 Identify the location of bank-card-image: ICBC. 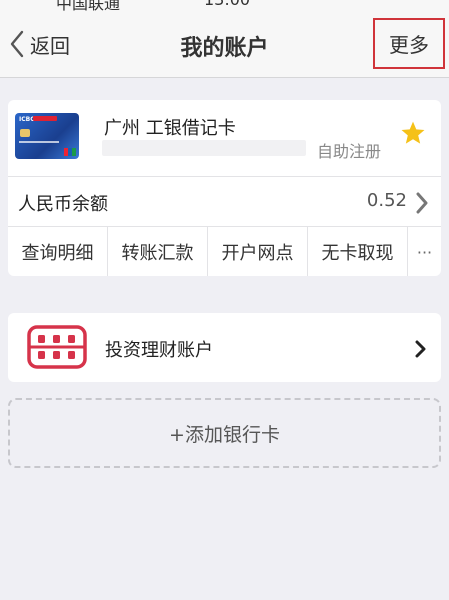
(47, 136).